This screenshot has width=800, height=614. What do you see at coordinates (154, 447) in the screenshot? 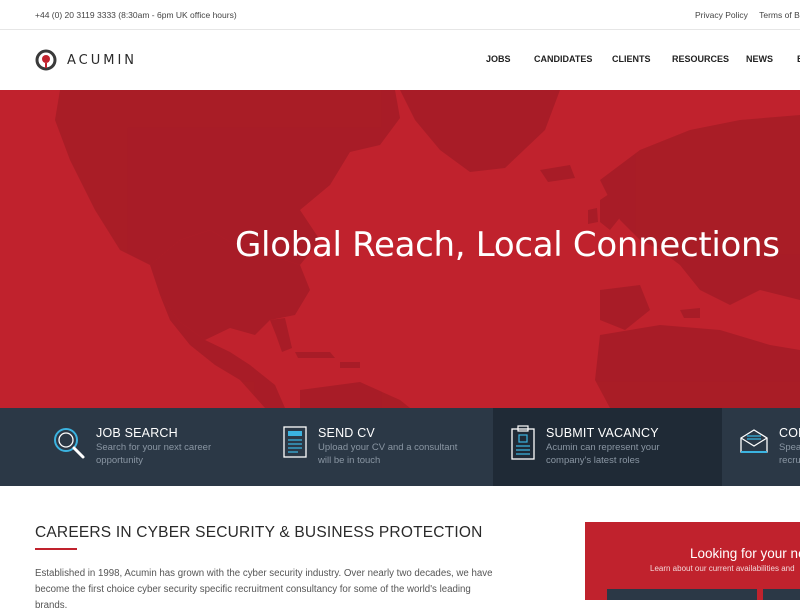
I see `service-desc-line1: Search for your next career` at bounding box center [154, 447].